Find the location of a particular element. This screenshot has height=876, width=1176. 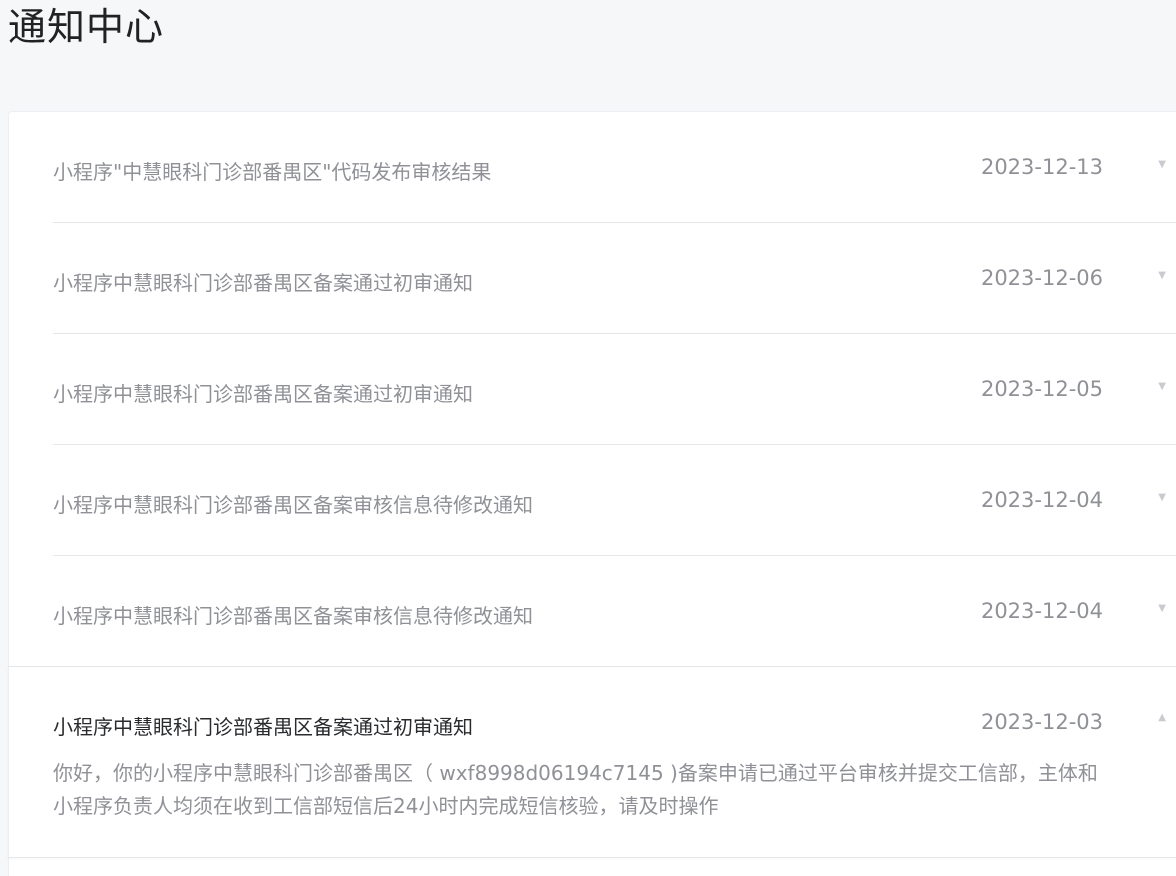

notice-date: 2023-12-03 is located at coordinates (1041, 722).